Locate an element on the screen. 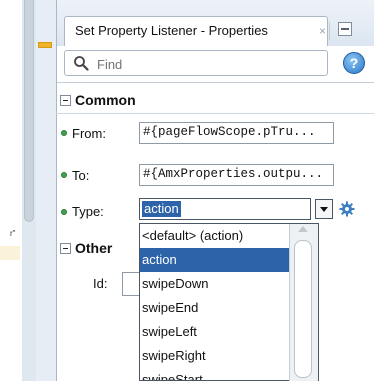  editor-fragment-text: r" is located at coordinates (13, 233).